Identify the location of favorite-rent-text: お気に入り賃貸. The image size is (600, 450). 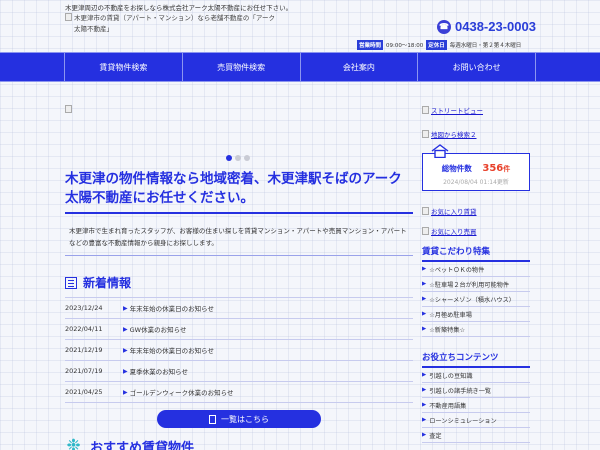
(454, 212).